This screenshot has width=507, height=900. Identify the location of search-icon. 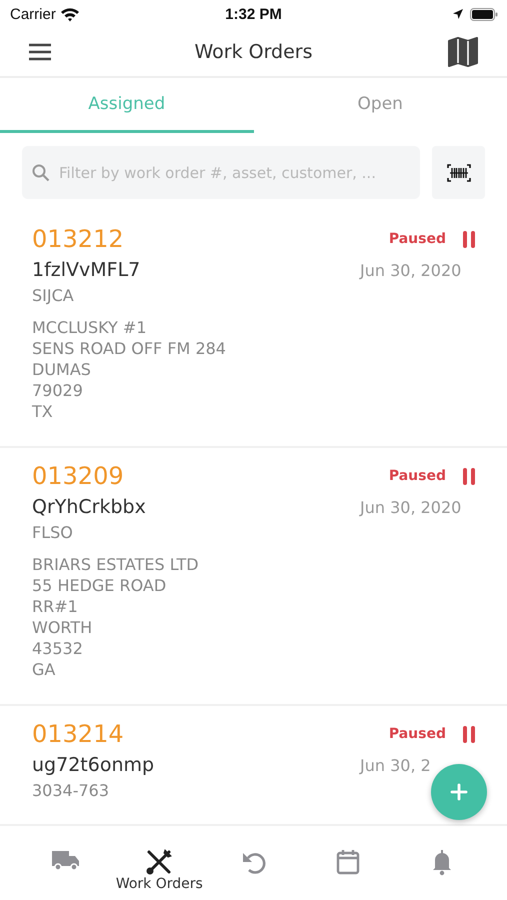
(41, 173).